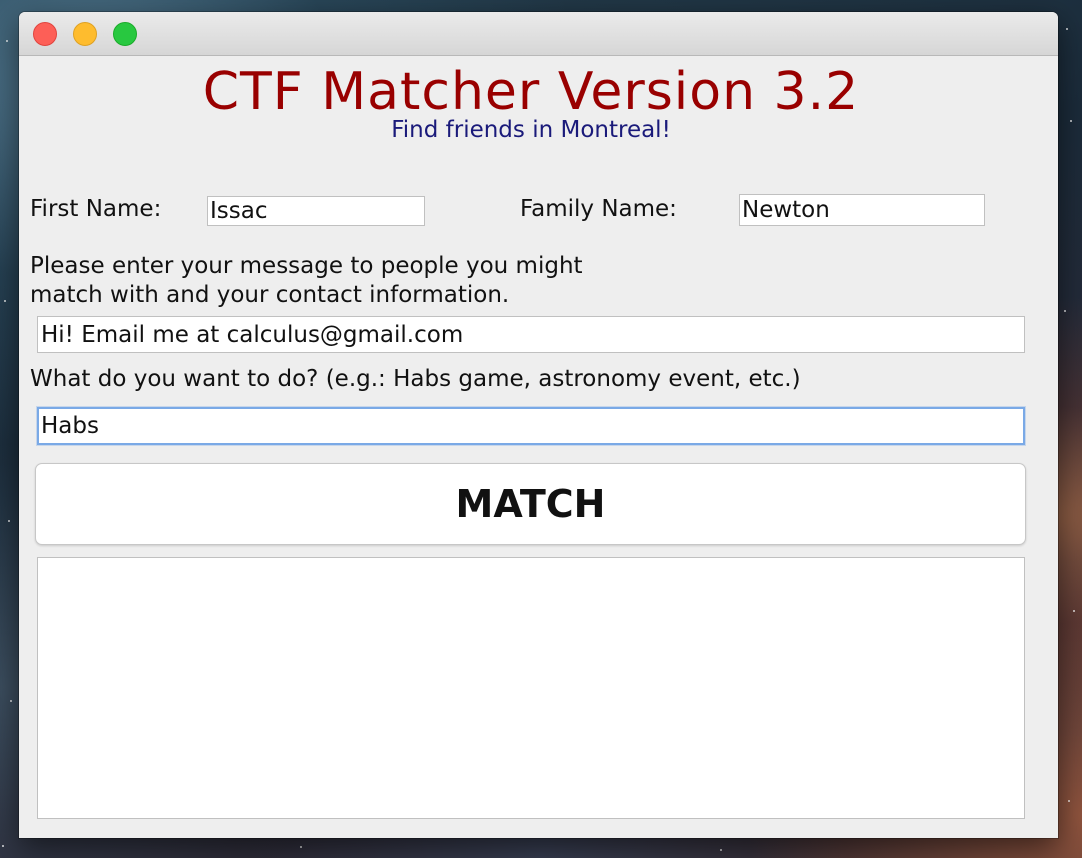  What do you see at coordinates (96, 209) in the screenshot?
I see `first-name-label: First Name:` at bounding box center [96, 209].